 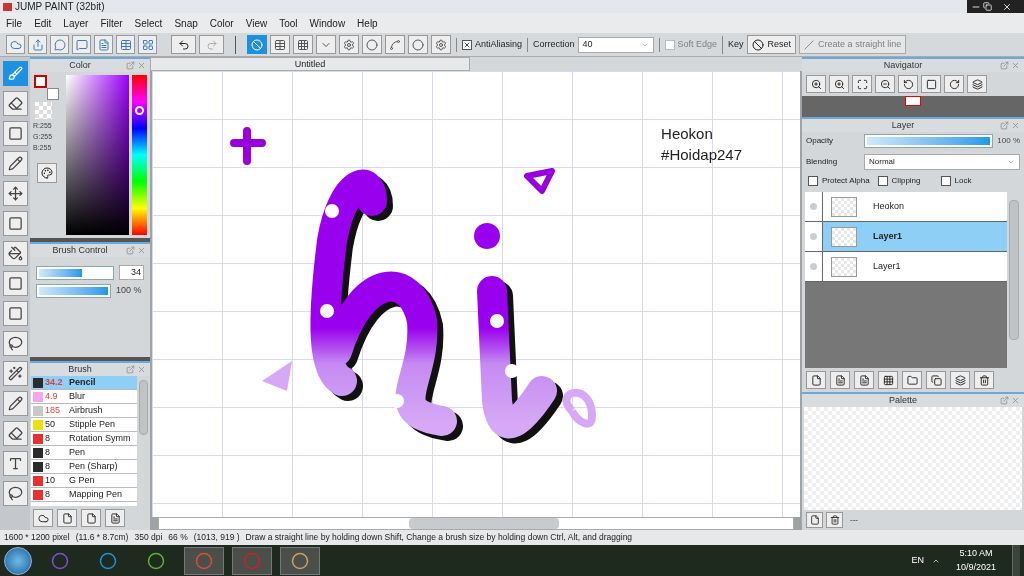 I want to click on brush-tool, so click(x=15, y=73).